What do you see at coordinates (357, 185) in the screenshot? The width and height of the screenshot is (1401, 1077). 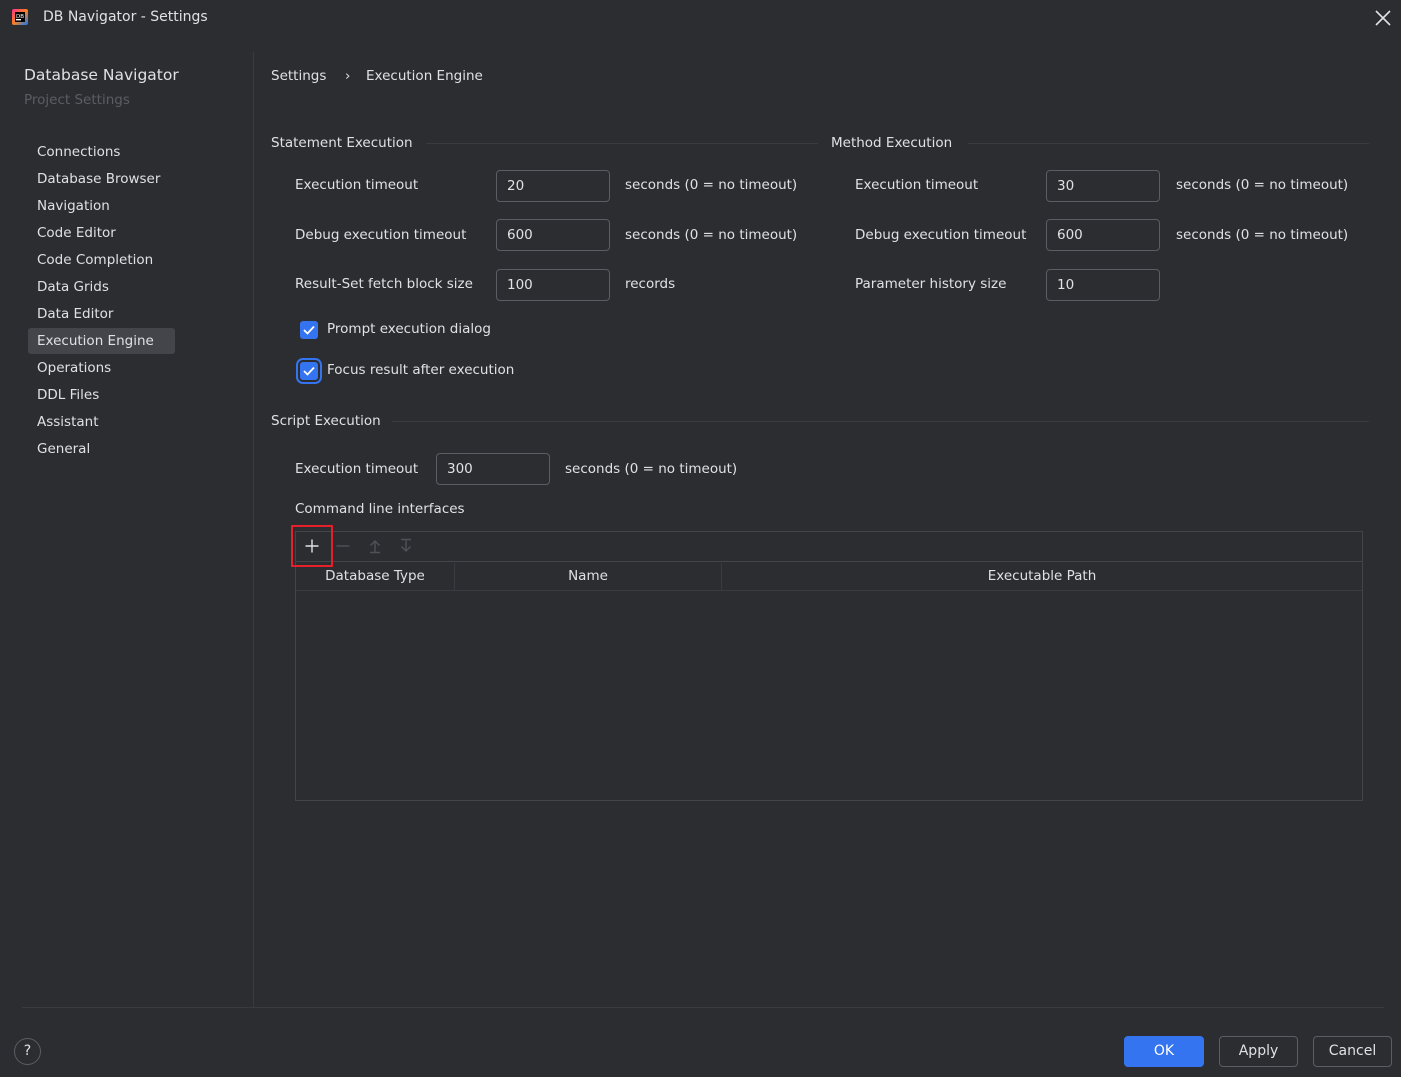 I see `statement-exec-timeout-label: Execution timeout` at bounding box center [357, 185].